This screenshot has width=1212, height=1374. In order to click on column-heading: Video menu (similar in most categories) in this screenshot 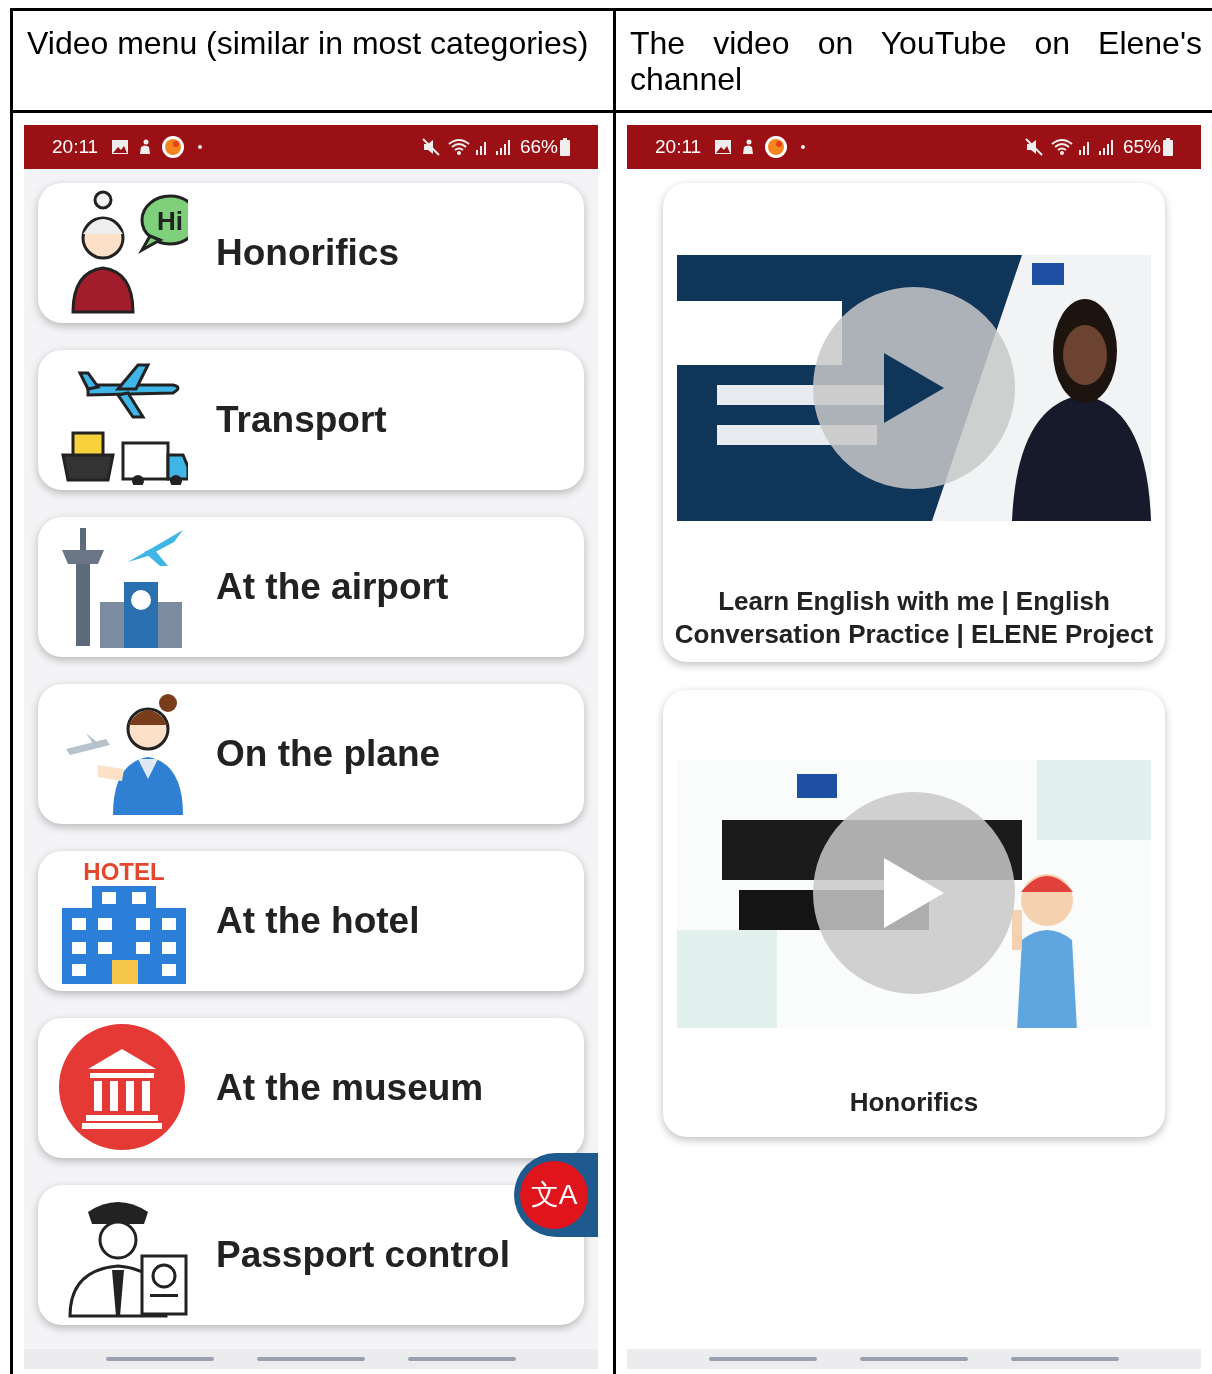, I will do `click(308, 43)`.